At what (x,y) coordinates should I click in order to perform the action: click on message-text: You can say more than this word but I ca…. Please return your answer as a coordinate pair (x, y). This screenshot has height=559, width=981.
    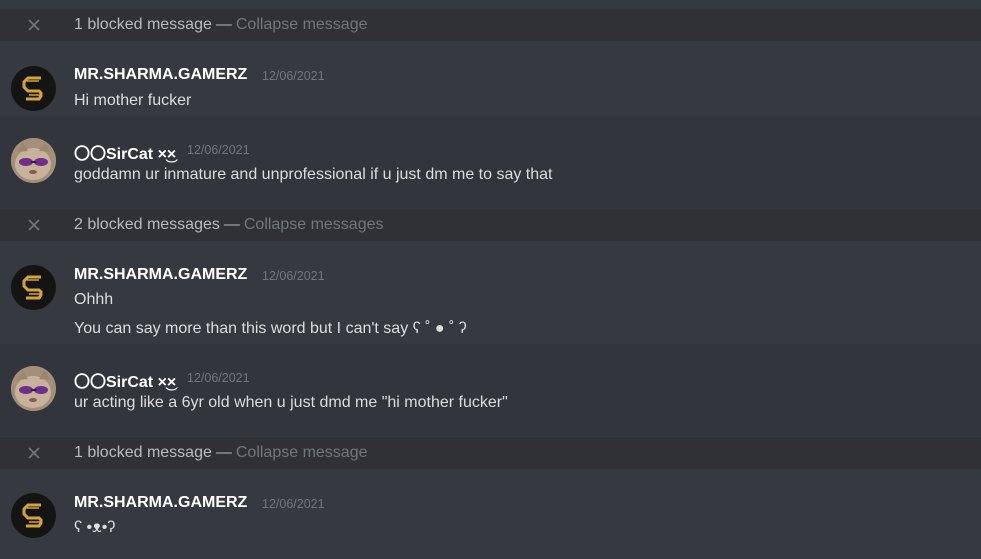
    Looking at the image, I should click on (270, 328).